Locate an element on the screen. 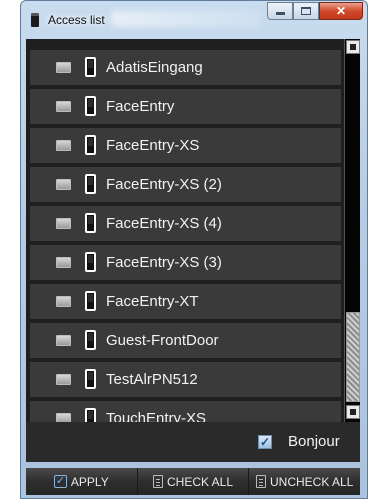  item-label: AdatisEingang is located at coordinates (154, 67).